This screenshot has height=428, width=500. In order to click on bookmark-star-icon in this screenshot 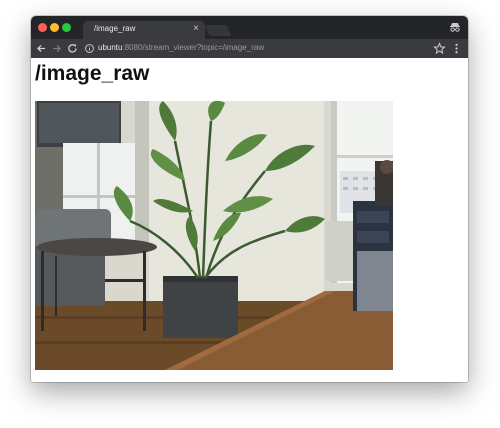, I will do `click(439, 48)`.